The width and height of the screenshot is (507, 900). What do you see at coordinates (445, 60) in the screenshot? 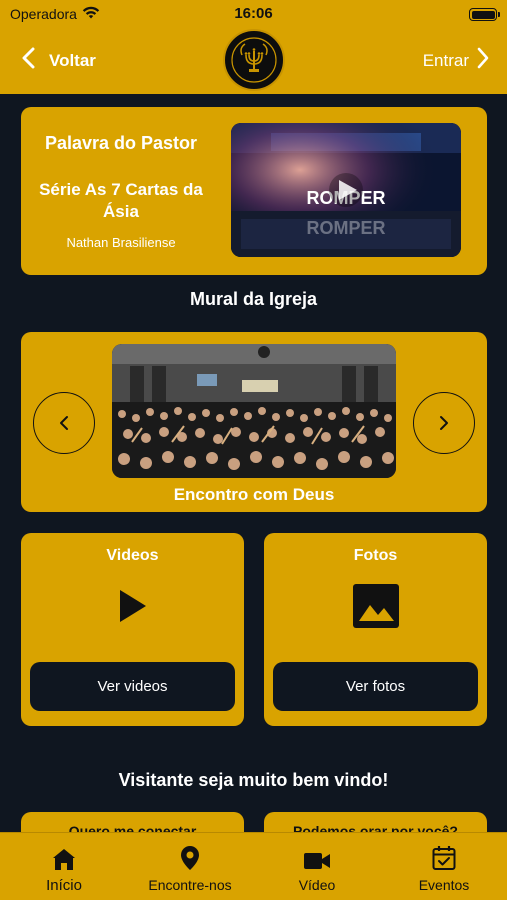
I see `login-label: Entrar` at bounding box center [445, 60].